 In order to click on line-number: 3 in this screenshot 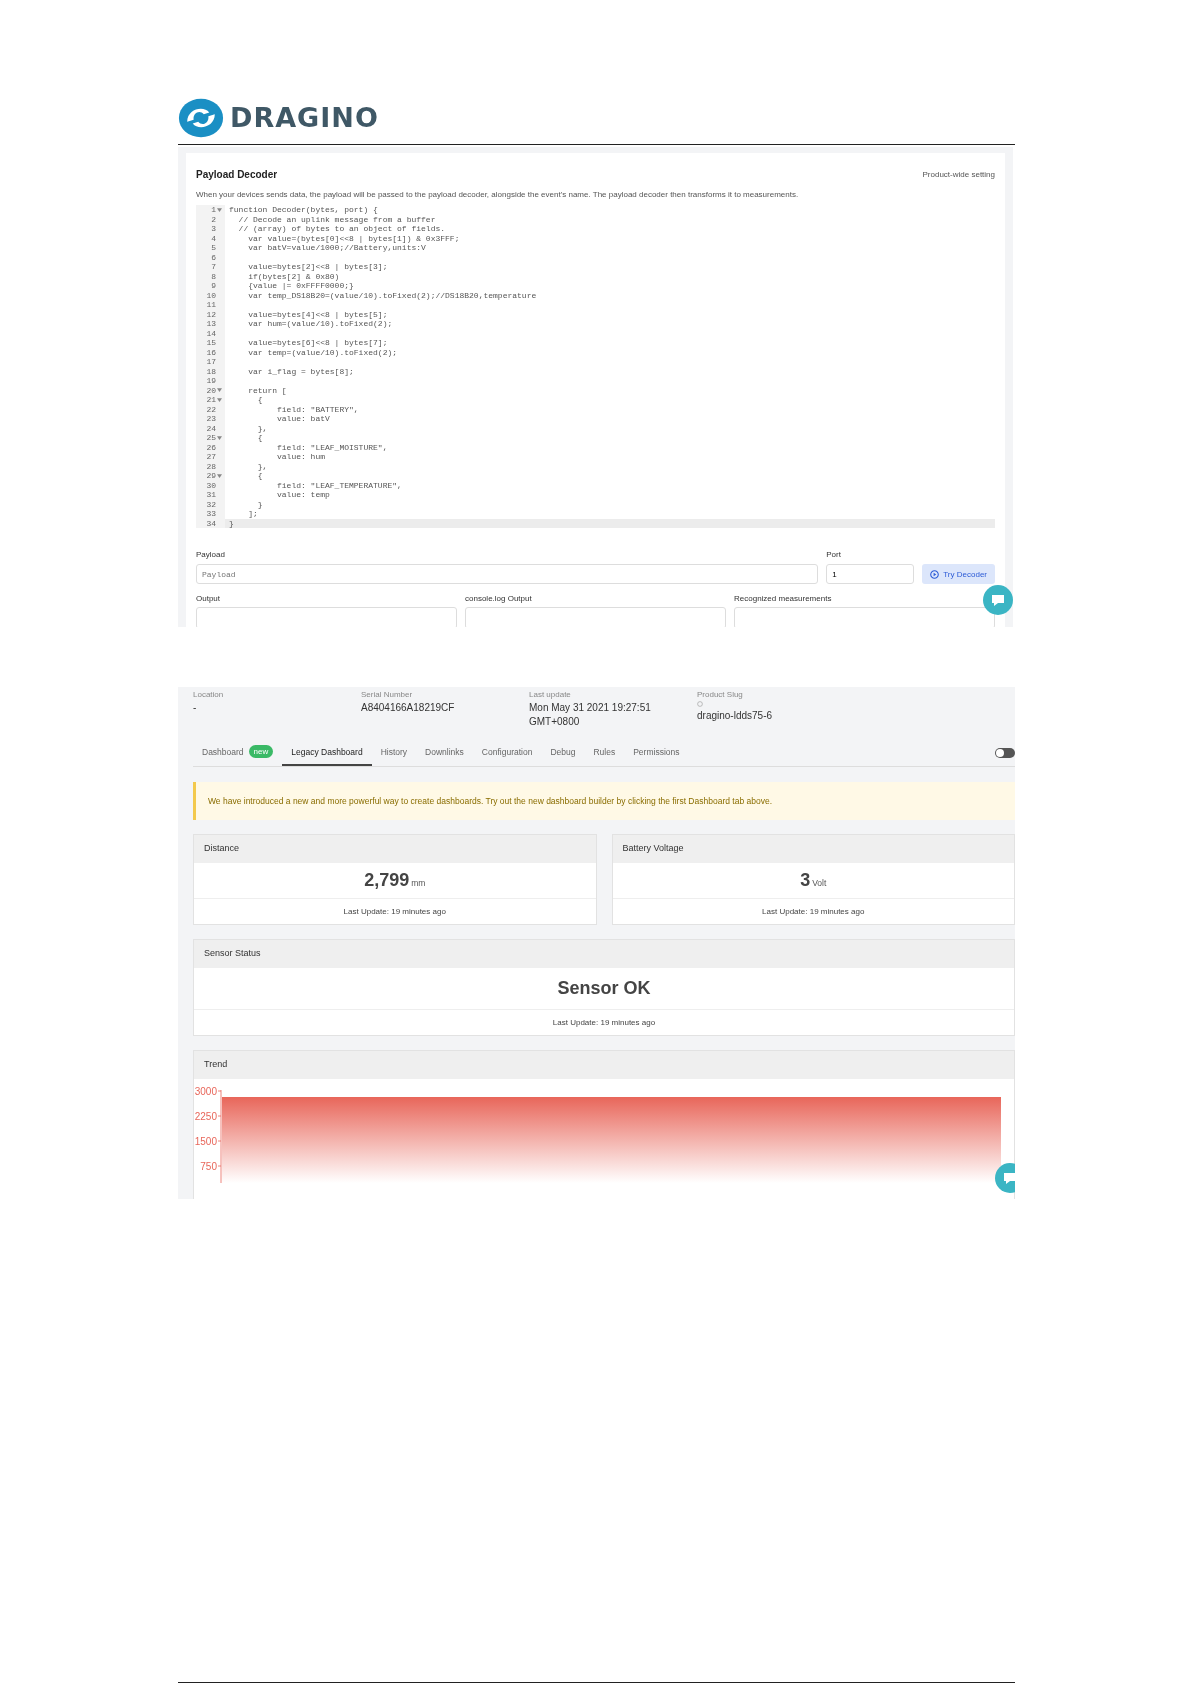, I will do `click(213, 229)`.